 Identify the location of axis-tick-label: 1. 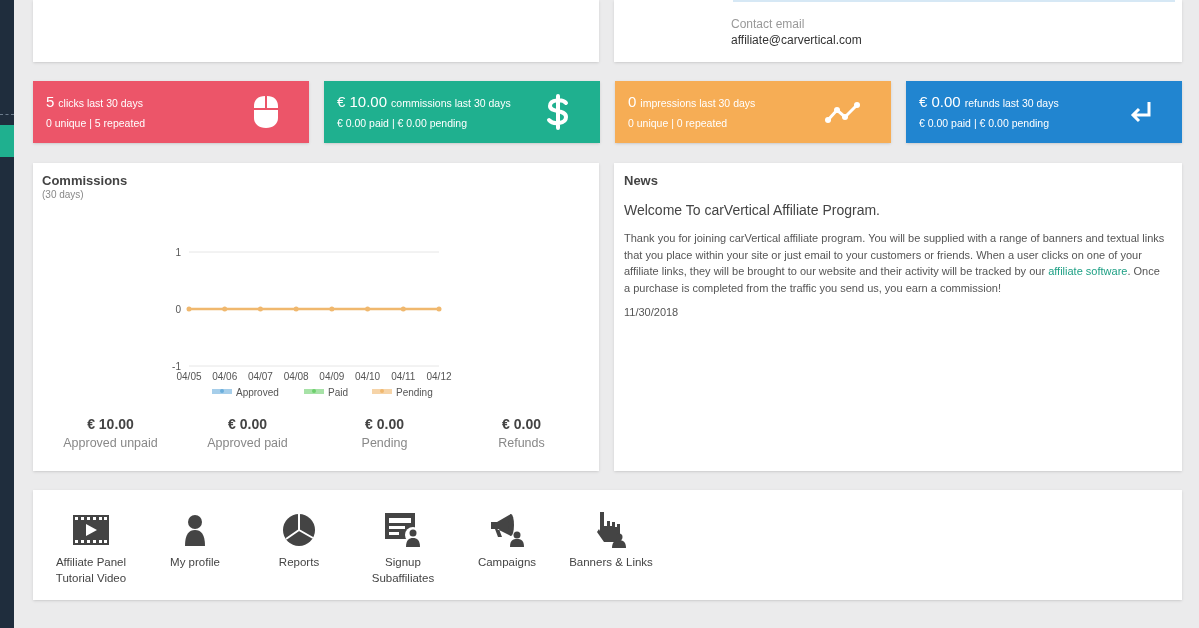
(178, 252).